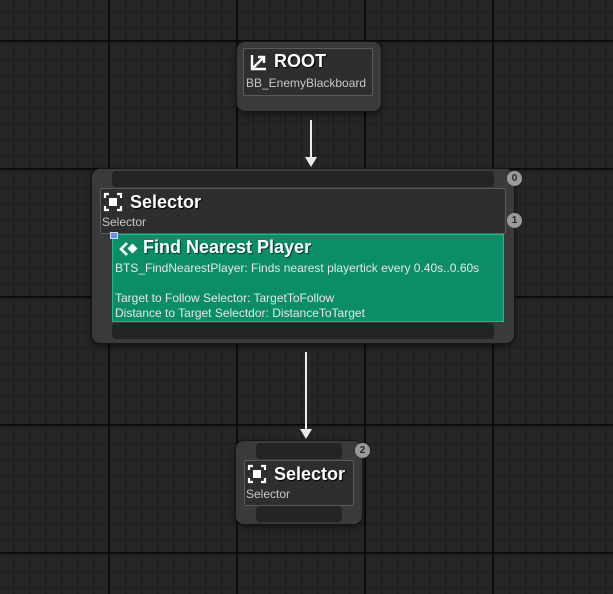  Describe the element at coordinates (166, 202) in the screenshot. I see `selector-main-title: Selector` at that location.